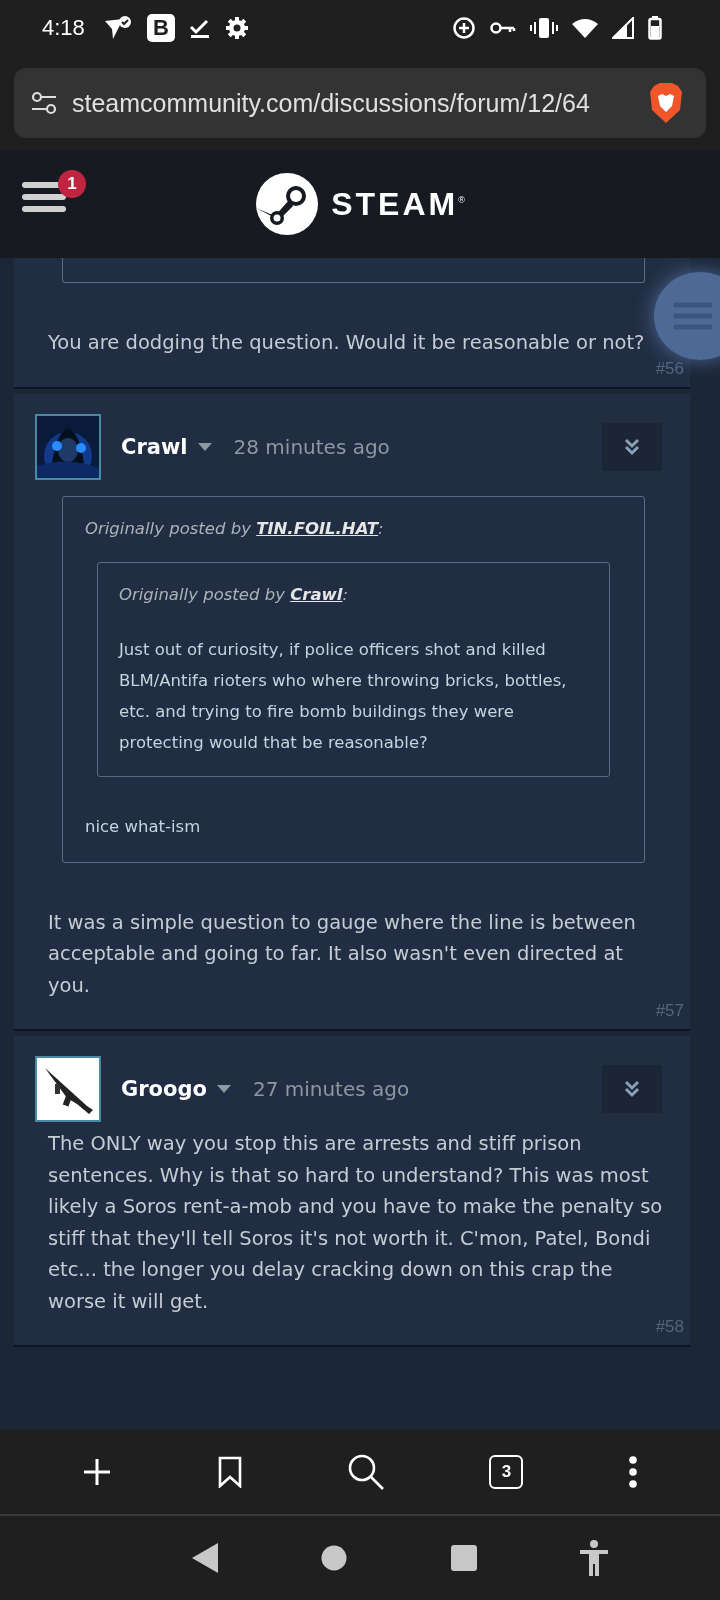 The width and height of the screenshot is (720, 1600). I want to click on signal-icon, so click(623, 28).